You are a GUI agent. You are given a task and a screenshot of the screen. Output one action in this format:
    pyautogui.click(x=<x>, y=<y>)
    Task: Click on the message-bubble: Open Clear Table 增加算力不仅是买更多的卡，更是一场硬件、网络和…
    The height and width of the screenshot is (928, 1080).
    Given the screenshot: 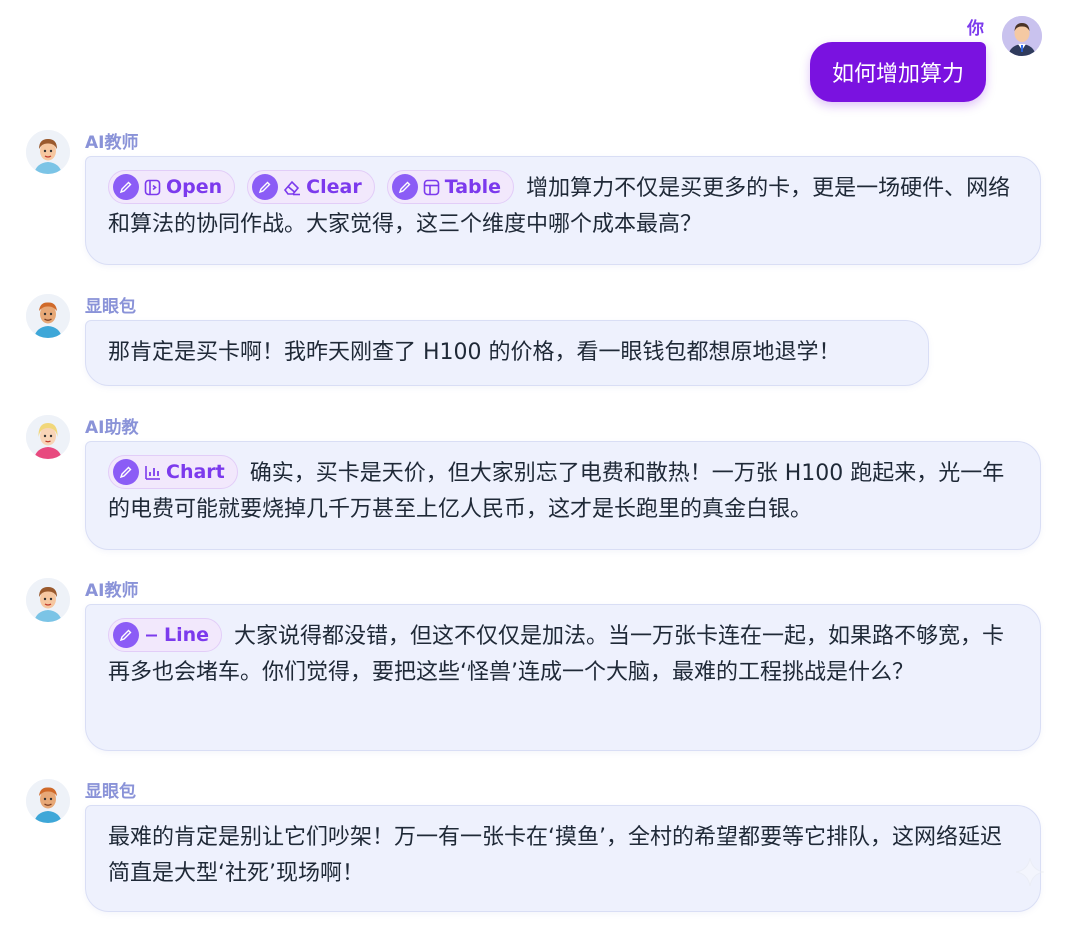 What is the action you would take?
    pyautogui.click(x=563, y=210)
    